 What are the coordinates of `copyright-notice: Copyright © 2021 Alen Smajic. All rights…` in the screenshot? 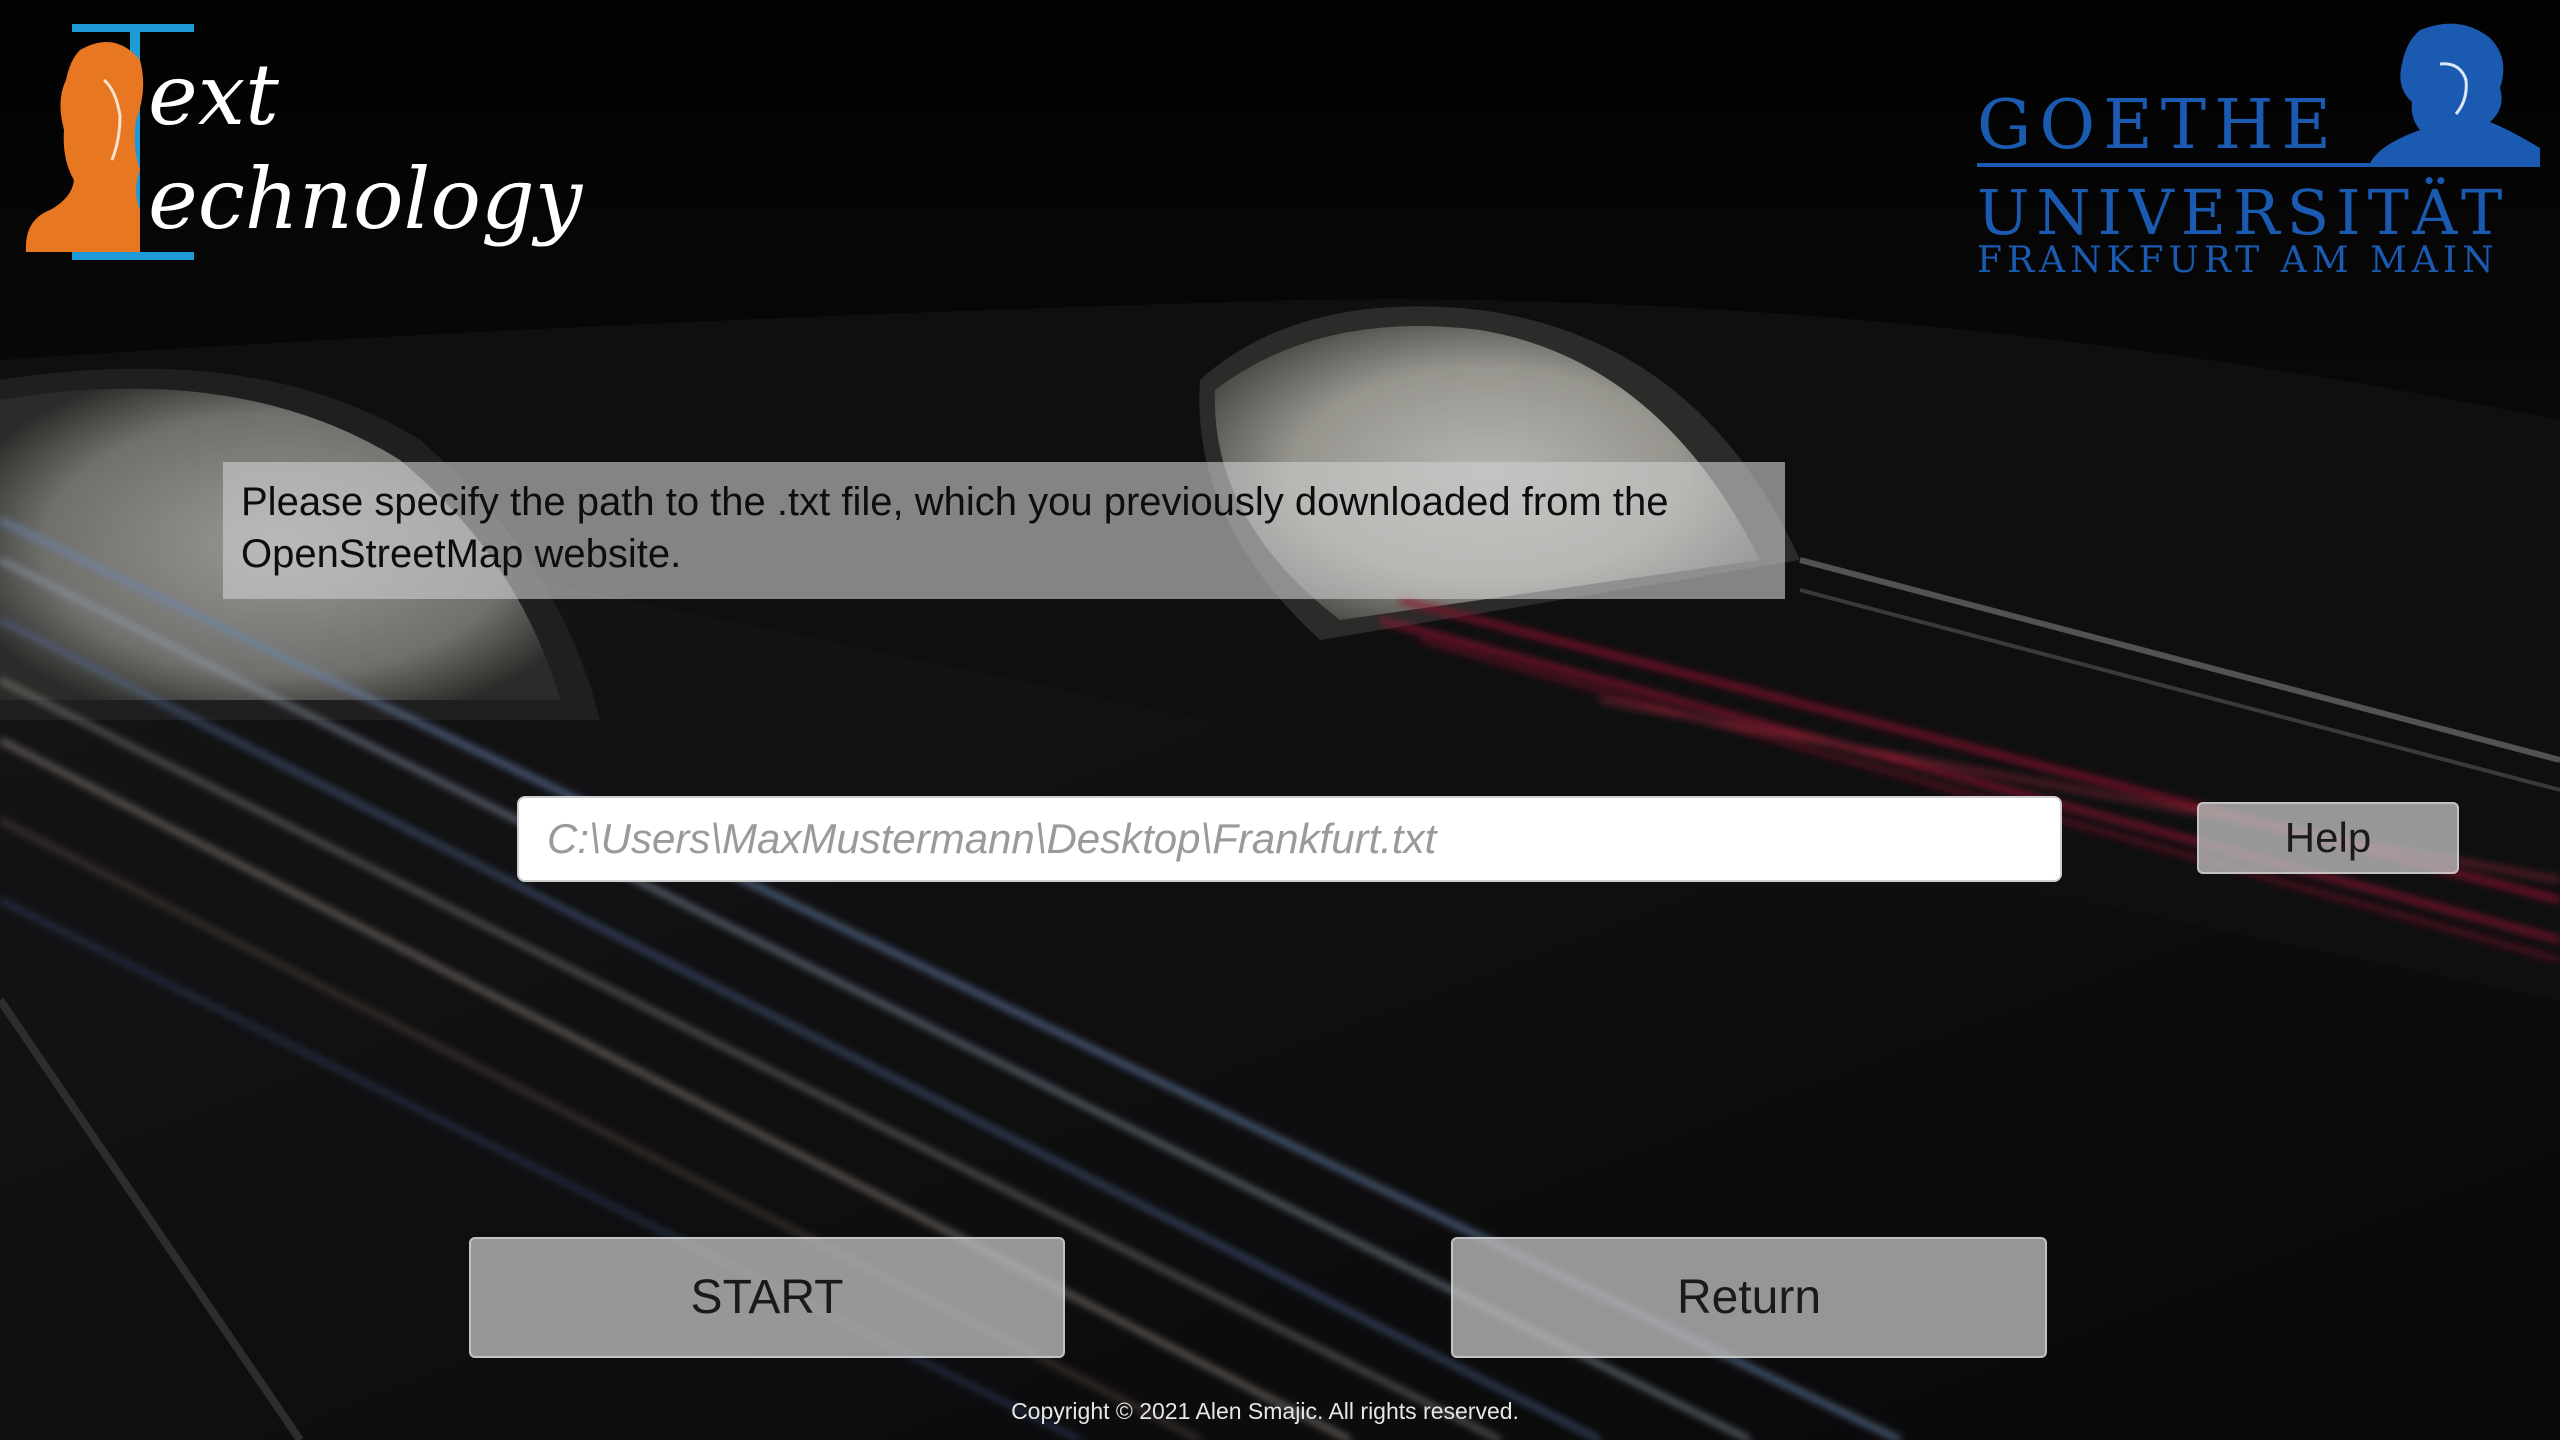 It's located at (1265, 1411).